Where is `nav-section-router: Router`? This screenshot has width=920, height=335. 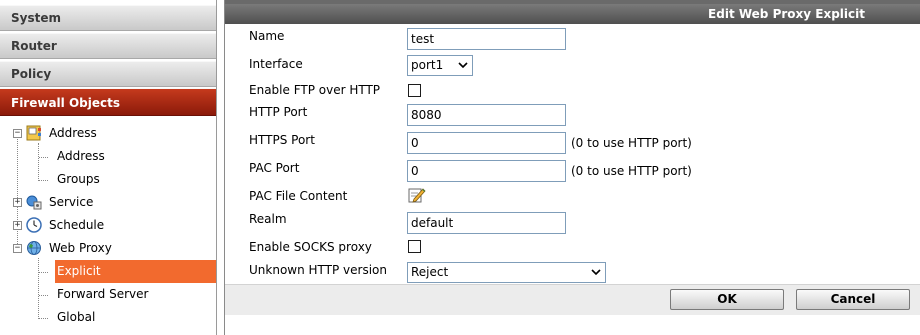
nav-section-router: Router is located at coordinates (108, 46).